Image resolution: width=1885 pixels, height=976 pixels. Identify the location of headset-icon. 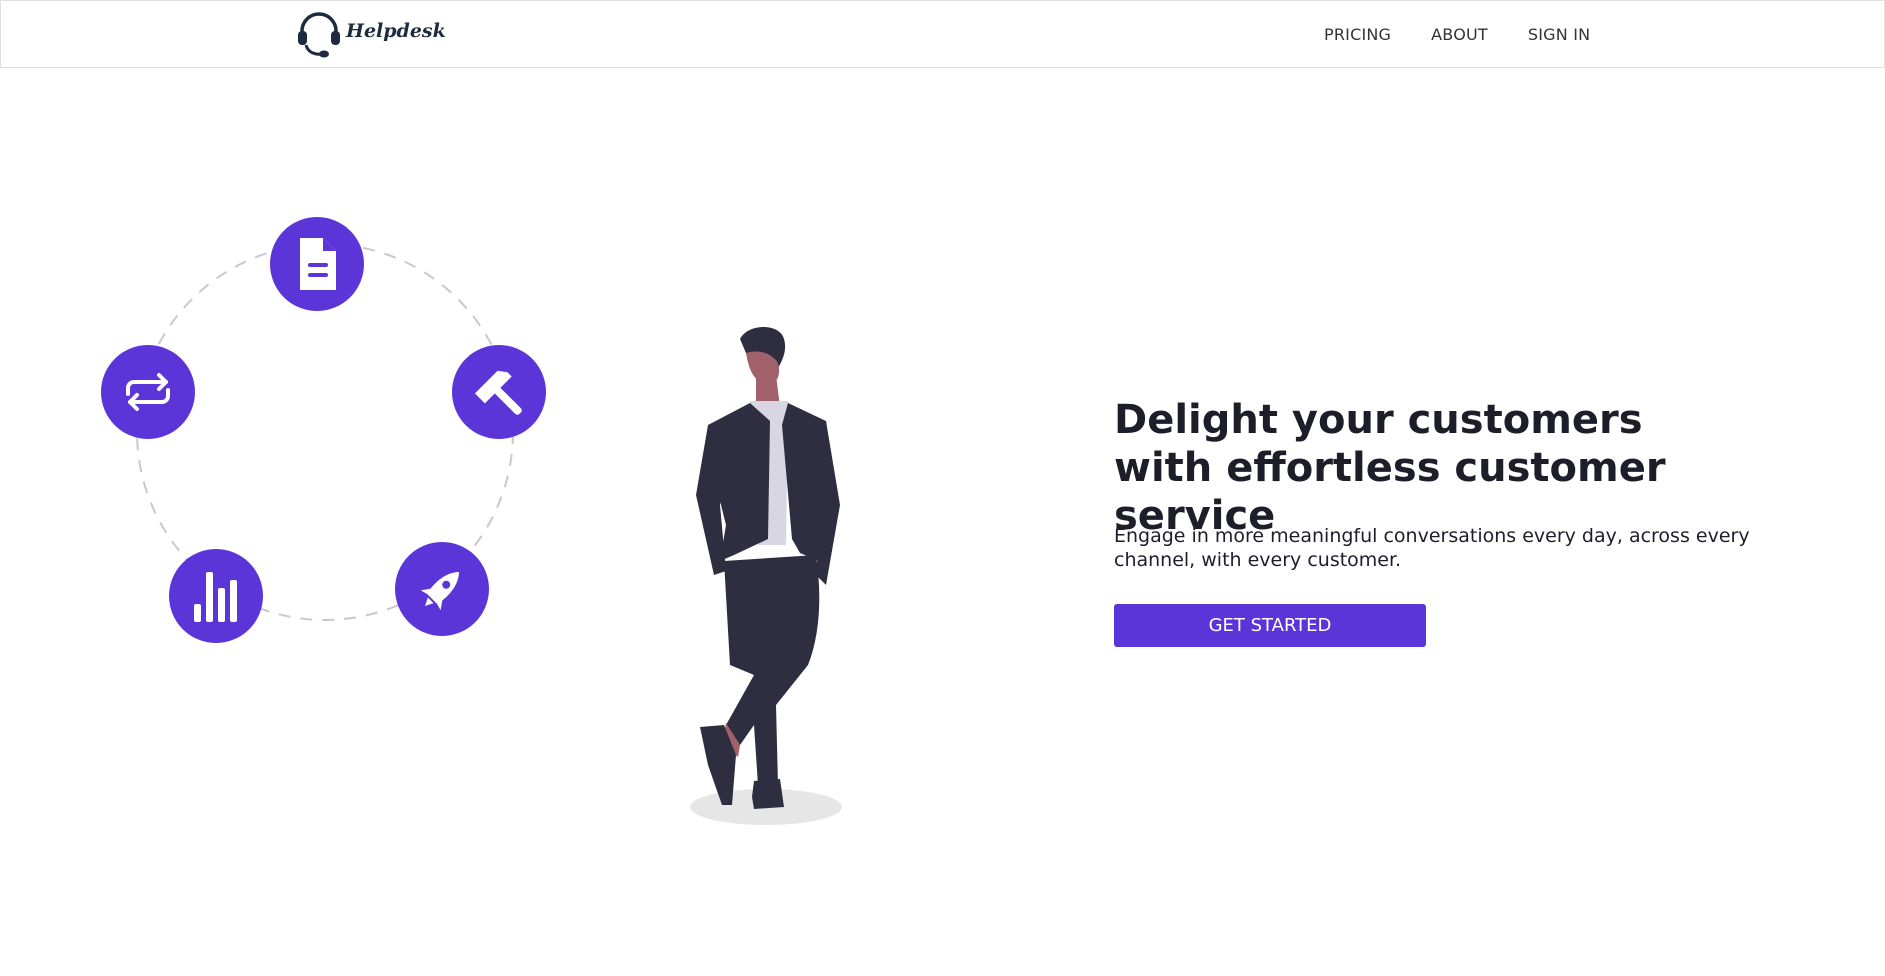
(319, 35).